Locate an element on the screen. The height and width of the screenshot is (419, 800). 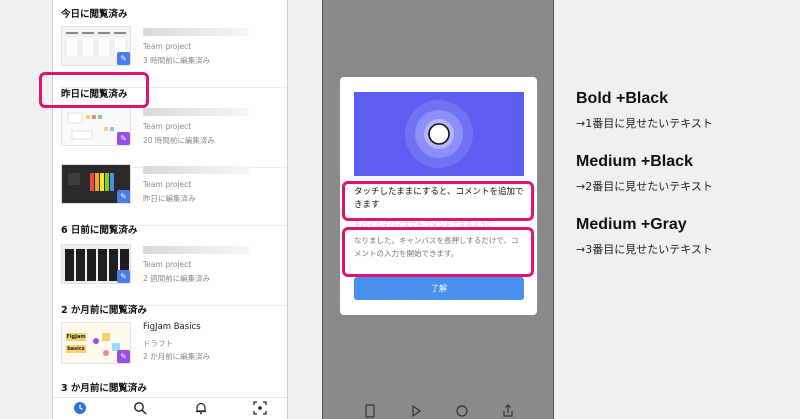
file-edited-time: 2 週間前に編集済み is located at coordinates (177, 278).